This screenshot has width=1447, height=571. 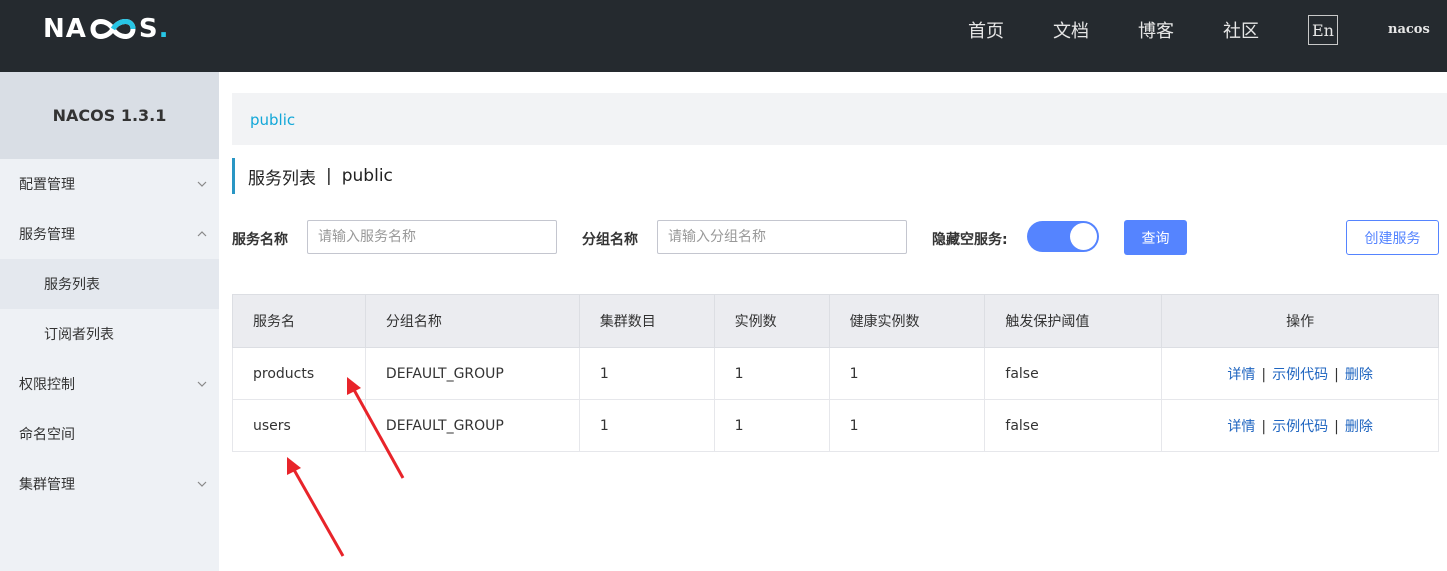 I want to click on column-header: 健康实例数, so click(x=907, y=321).